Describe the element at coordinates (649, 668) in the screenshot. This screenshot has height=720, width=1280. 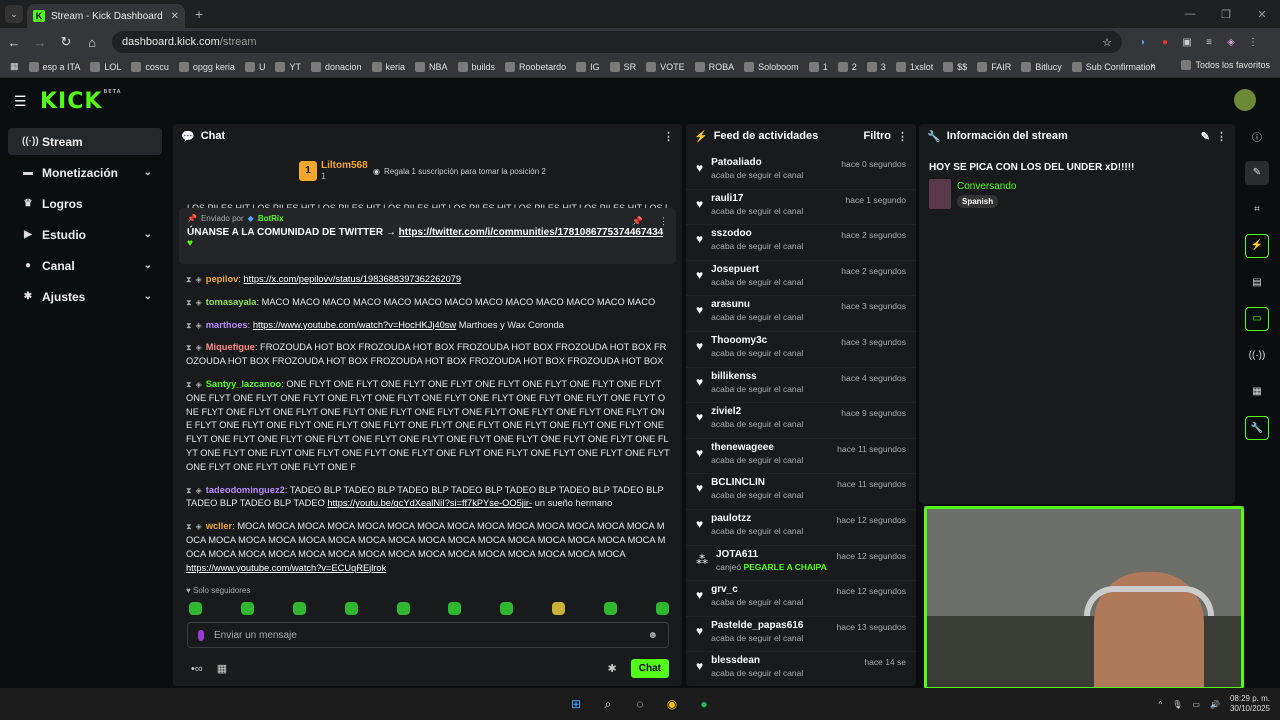
I see `send-chat-button: Chat` at that location.